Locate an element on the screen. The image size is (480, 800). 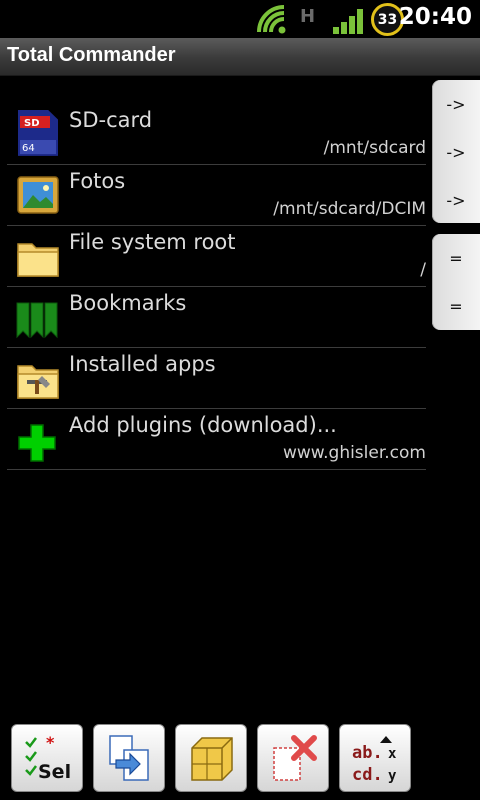
item-path: /mnt/sdcard/DCIM is located at coordinates (349, 209).